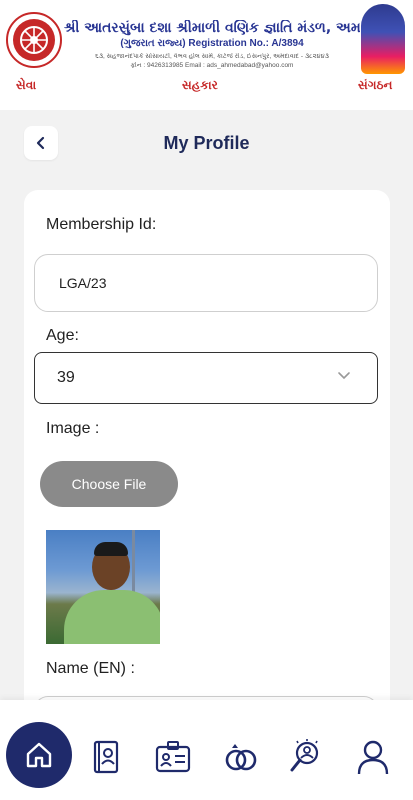 The image size is (413, 800). Describe the element at coordinates (62, 335) in the screenshot. I see `age-label: Age:` at that location.